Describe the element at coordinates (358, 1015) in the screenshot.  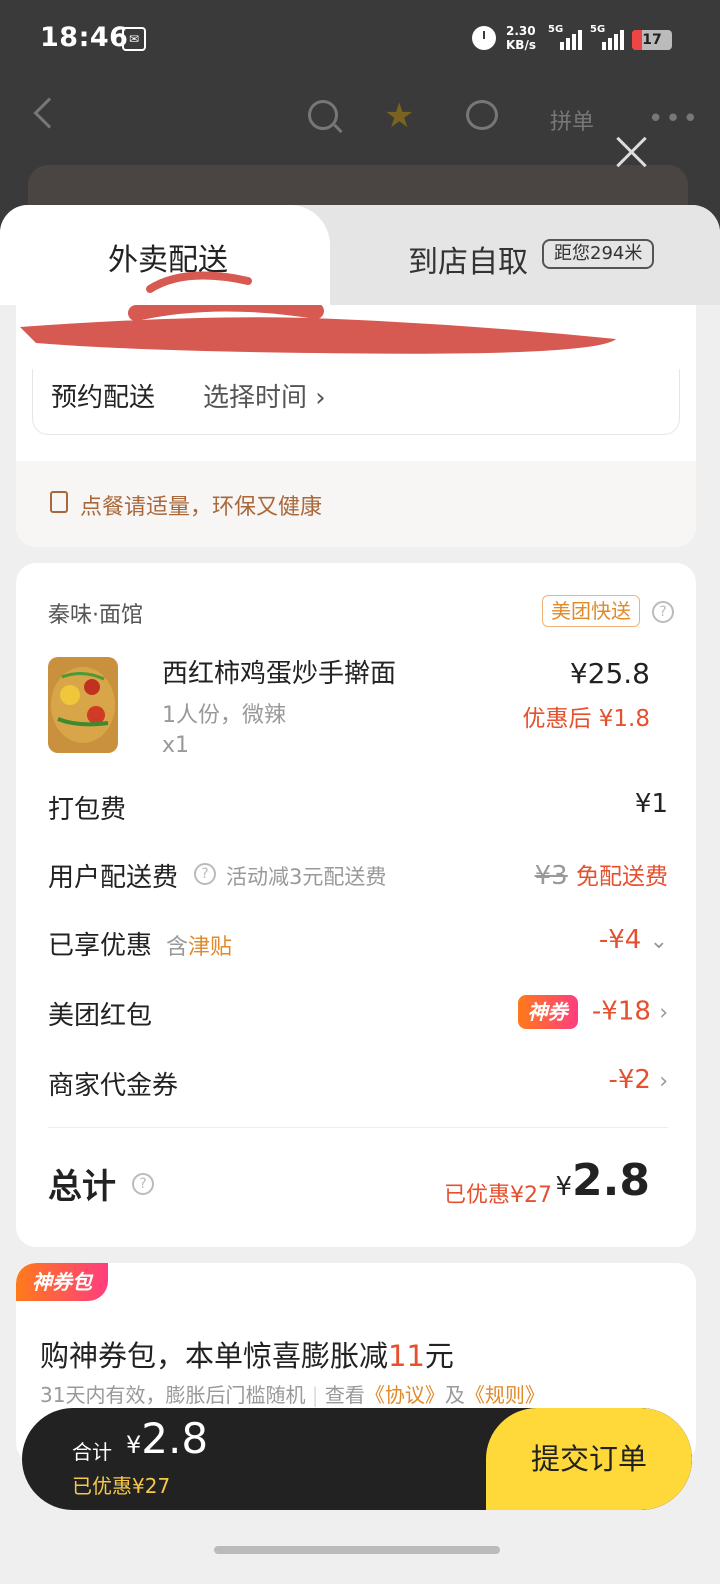
I see `redpack-row: 美团红包 神券 -¥18 ›` at that location.